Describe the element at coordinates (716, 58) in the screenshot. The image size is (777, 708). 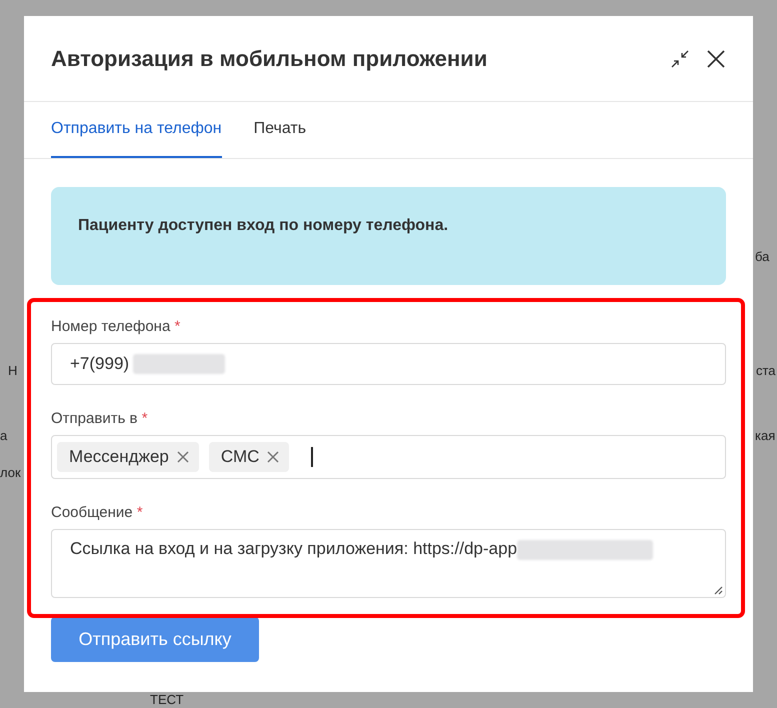
I see `close-icon` at that location.